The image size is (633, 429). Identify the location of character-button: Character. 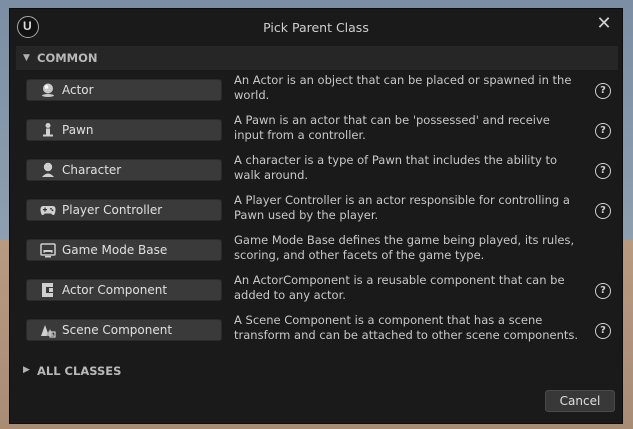
(124, 170).